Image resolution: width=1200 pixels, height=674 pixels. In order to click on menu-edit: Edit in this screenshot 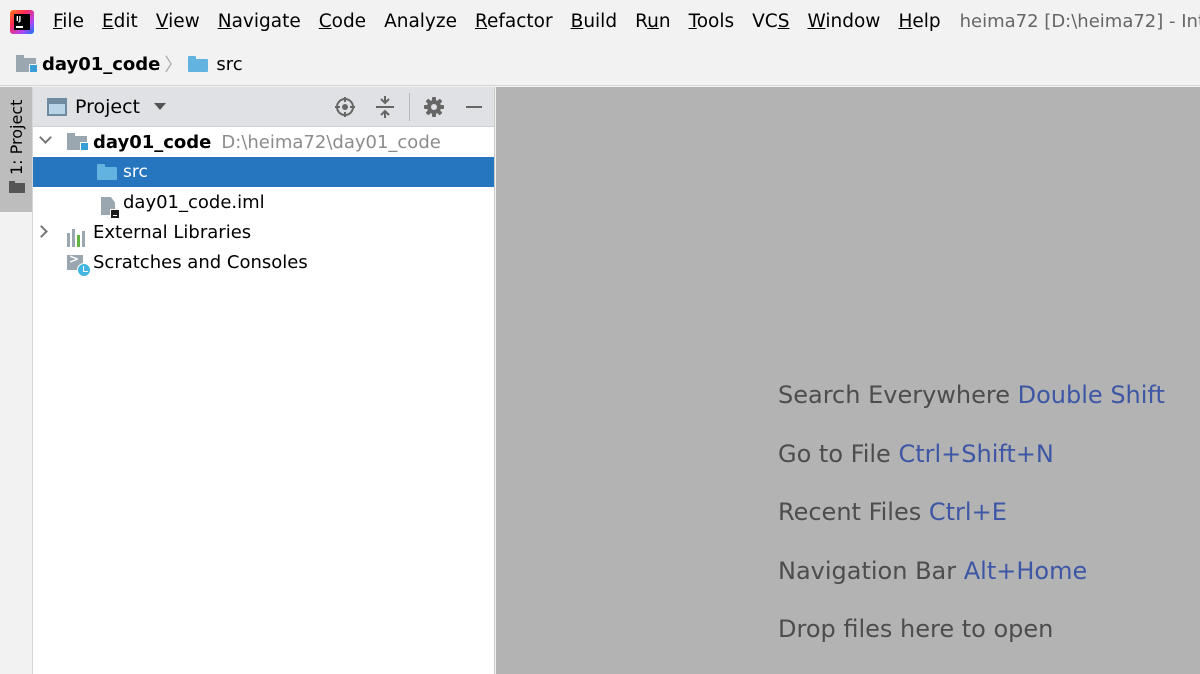, I will do `click(120, 21)`.